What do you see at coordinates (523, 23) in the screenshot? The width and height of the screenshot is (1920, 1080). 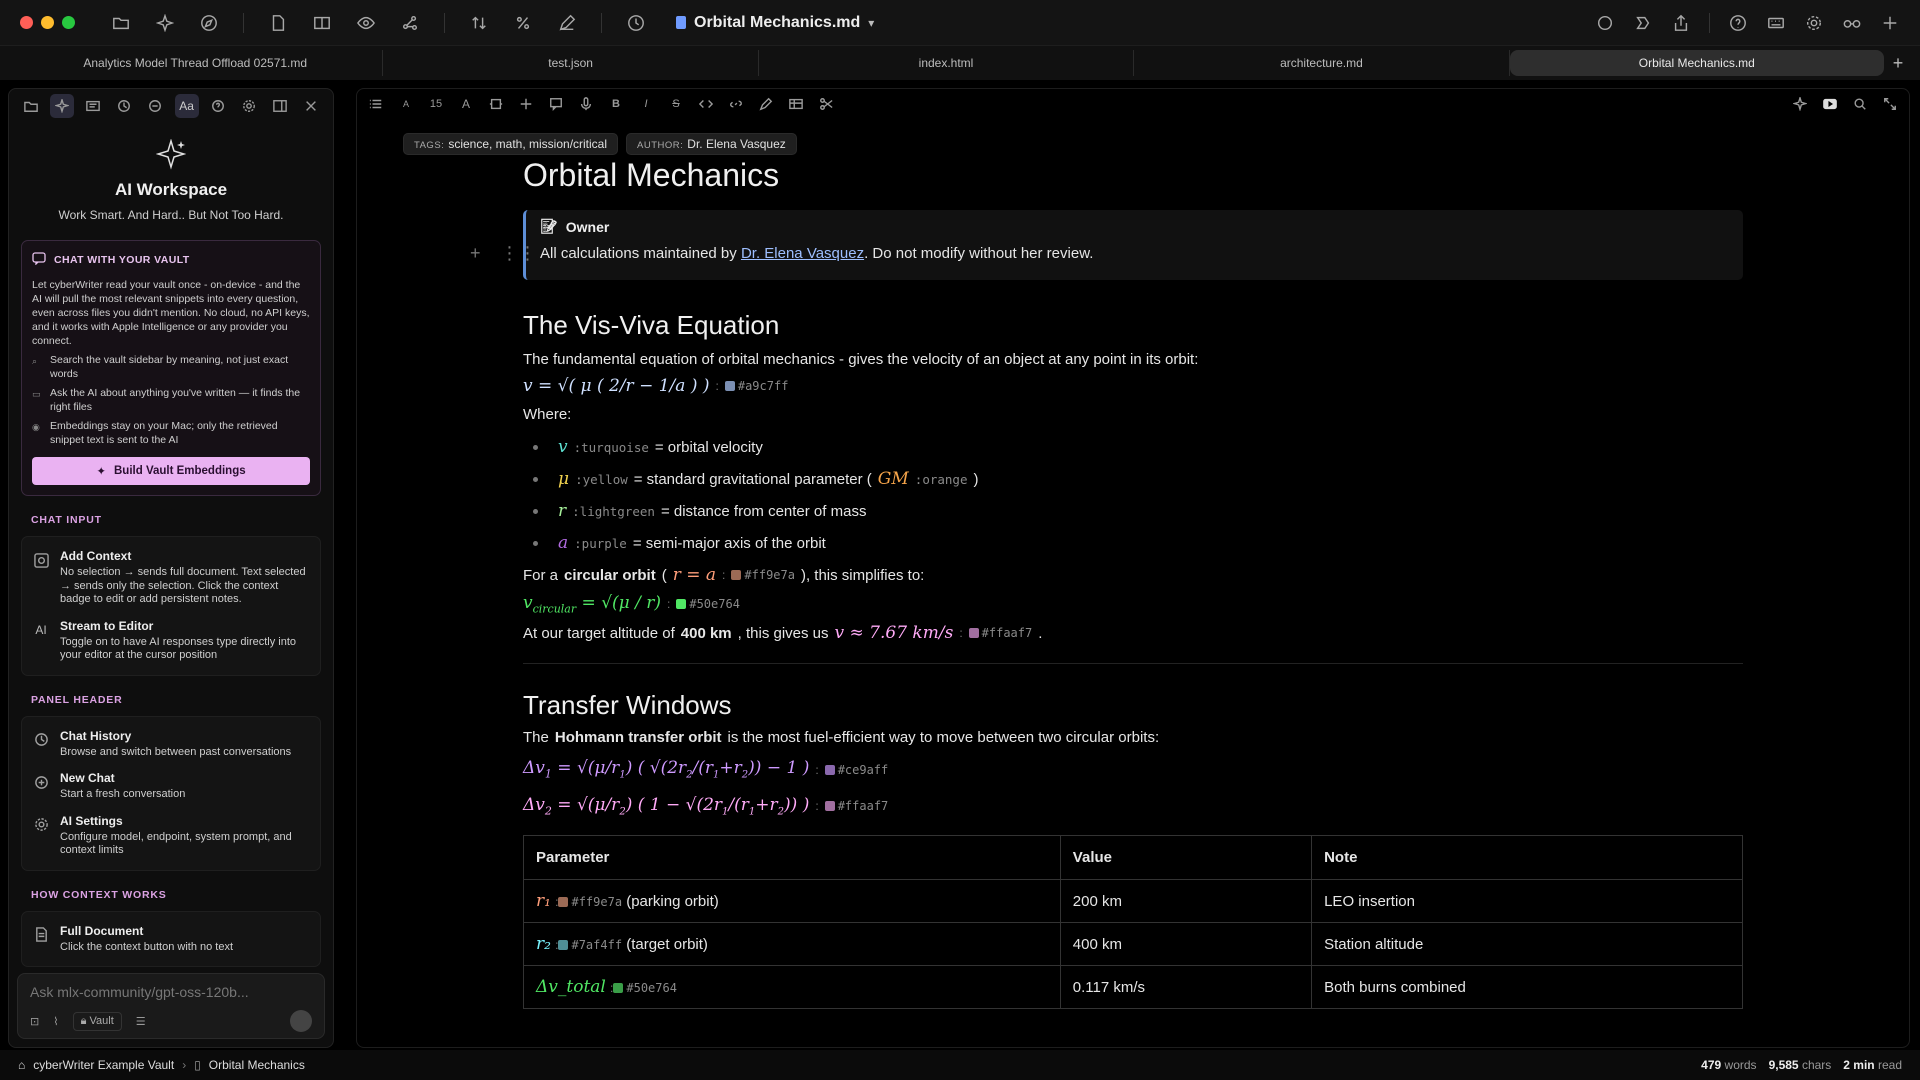 I see `percent-icon` at bounding box center [523, 23].